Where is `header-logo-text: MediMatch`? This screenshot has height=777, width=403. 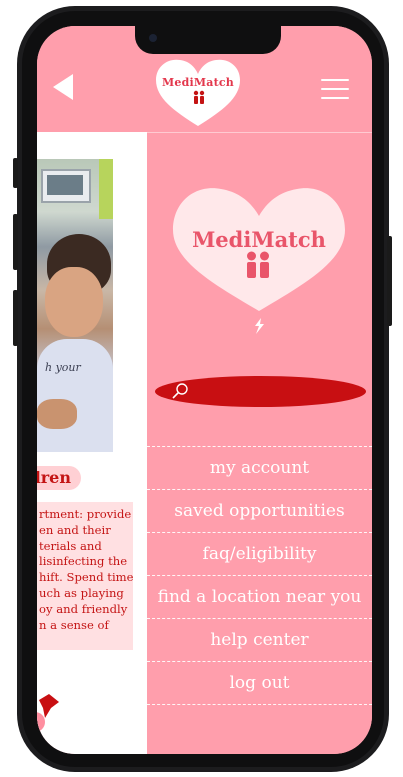
header-logo-text: MediMatch is located at coordinates (198, 82).